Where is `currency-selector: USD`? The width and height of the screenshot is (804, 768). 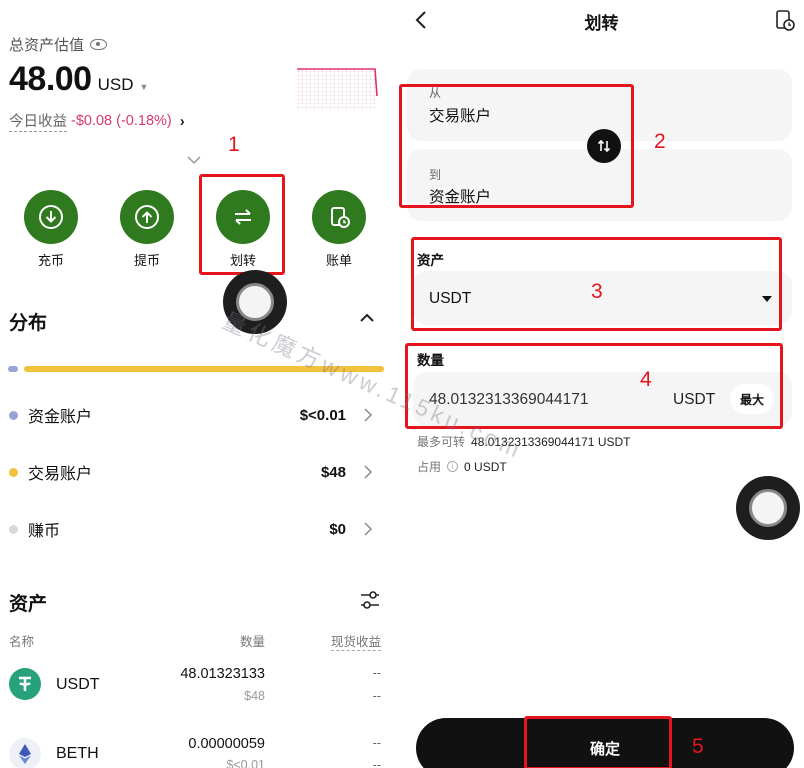
currency-selector: USD is located at coordinates (116, 85).